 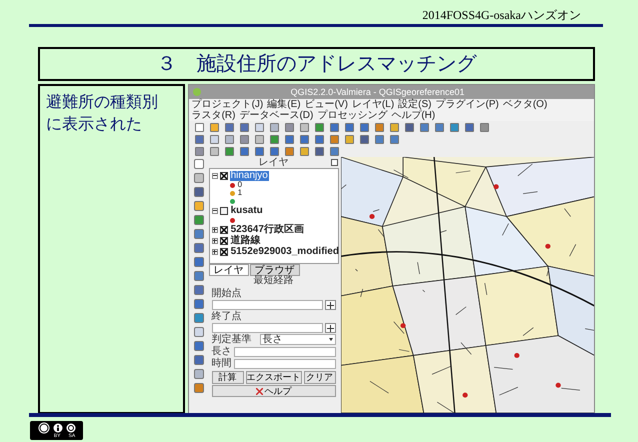 I want to click on action-button: クリア, so click(x=320, y=377).